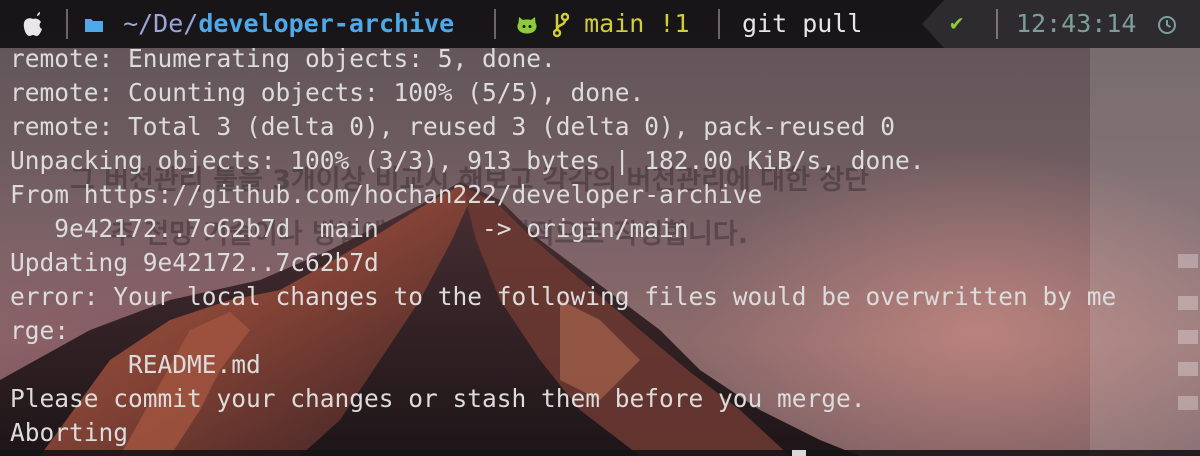 The width and height of the screenshot is (1200, 456). I want to click on prompt-right-chevron, so click(933, 24).